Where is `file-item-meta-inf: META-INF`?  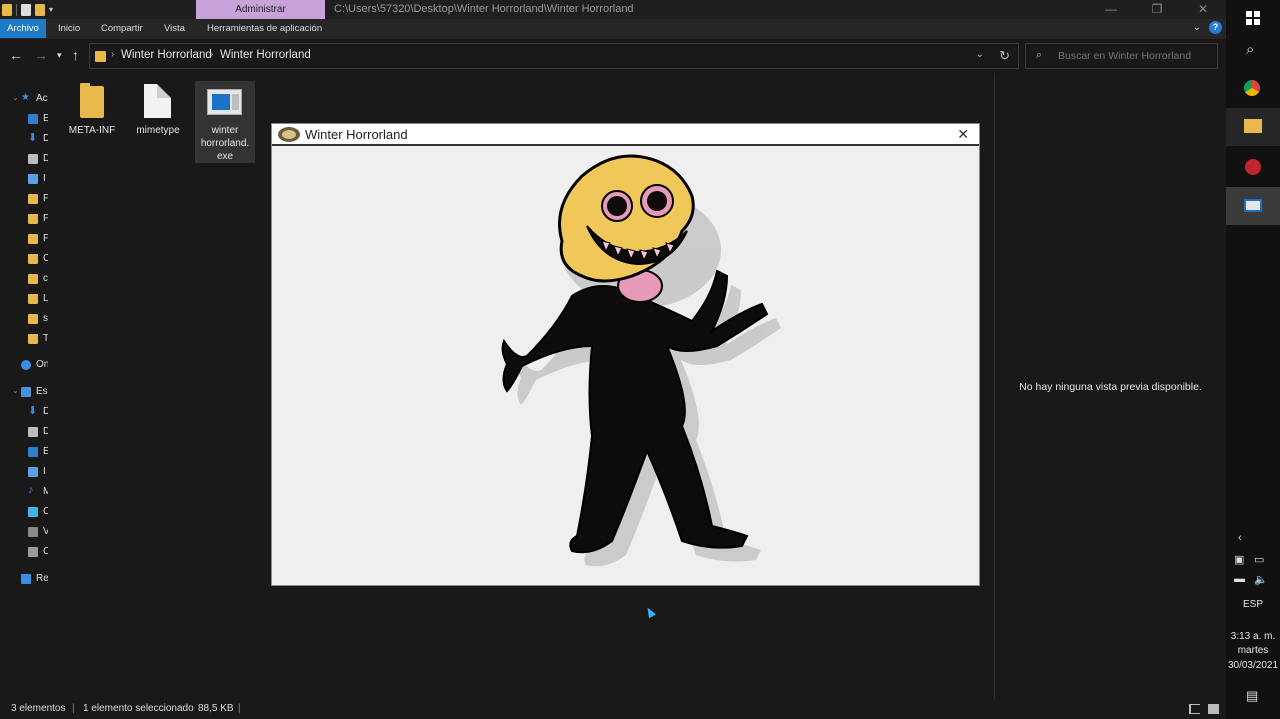
file-item-meta-inf: META-INF is located at coordinates (92, 122).